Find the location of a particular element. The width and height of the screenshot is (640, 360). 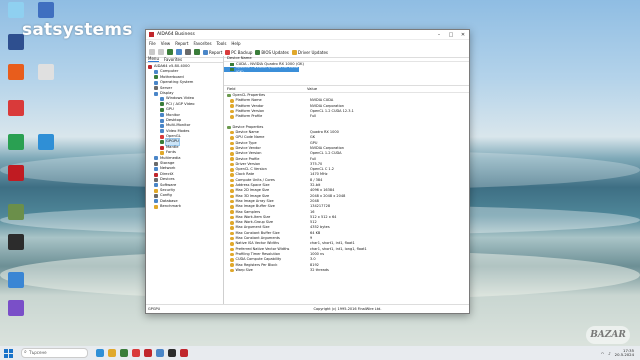

menu-help: Help is located at coordinates (235, 43).